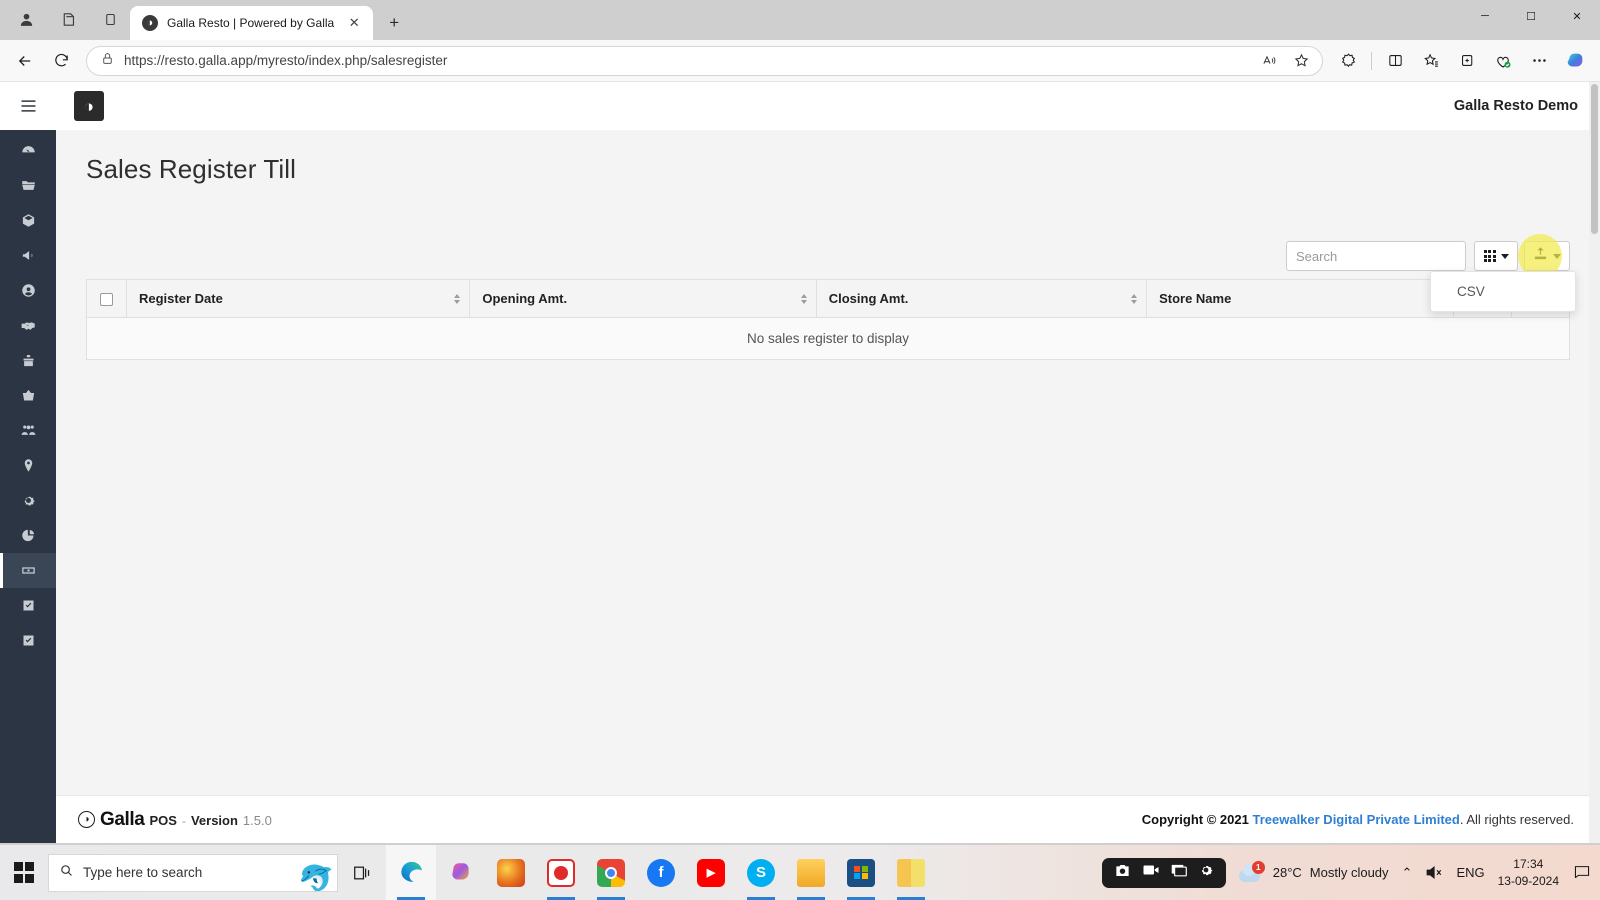  Describe the element at coordinates (1206, 872) in the screenshot. I see `gear-icon` at that location.